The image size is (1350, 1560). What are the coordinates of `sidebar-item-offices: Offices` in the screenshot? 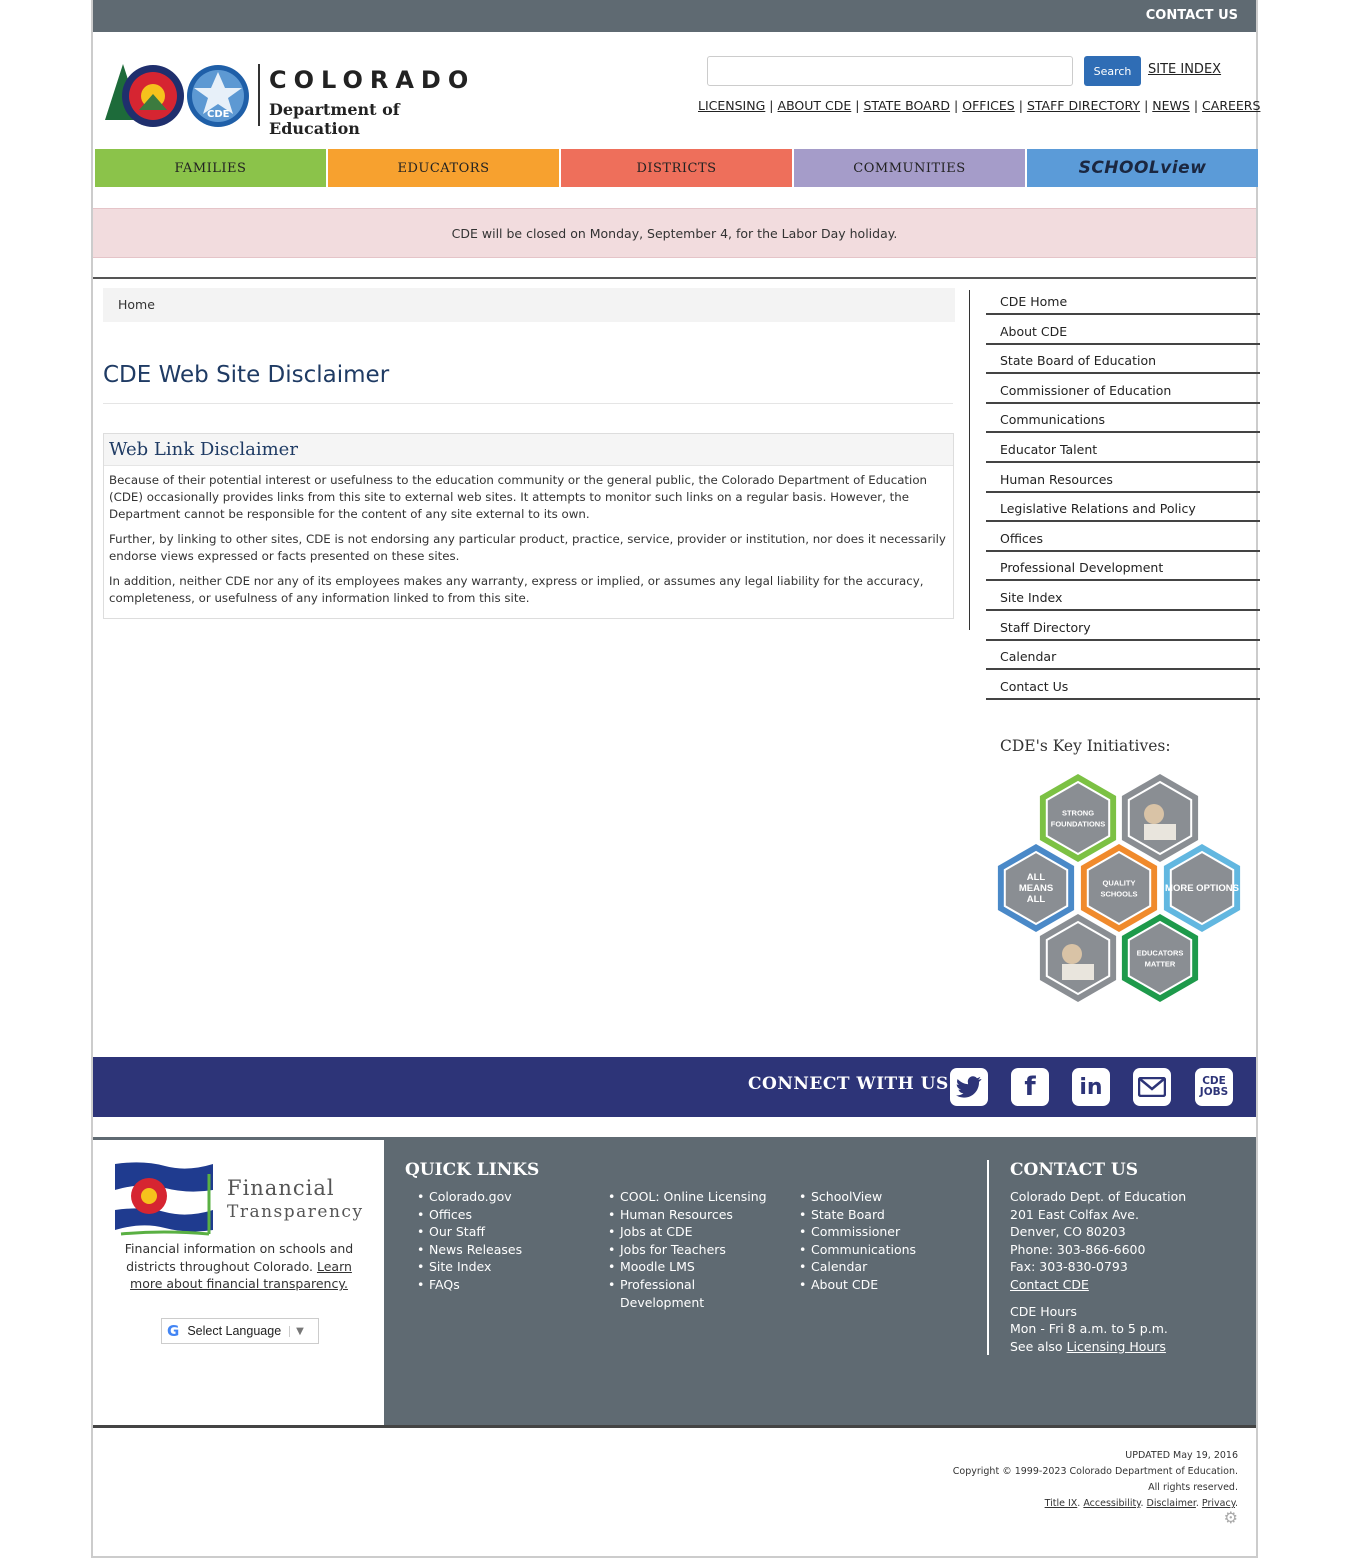 It's located at (1123, 538).